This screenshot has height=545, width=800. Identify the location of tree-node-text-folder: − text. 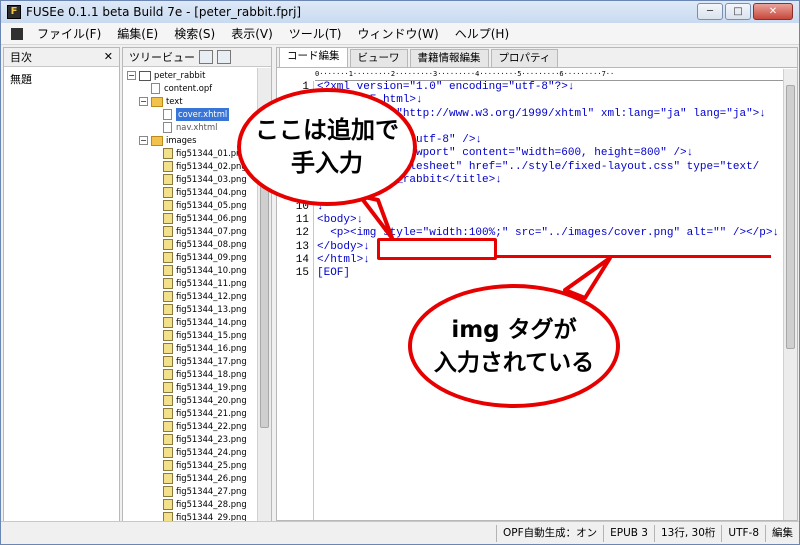
(199, 101).